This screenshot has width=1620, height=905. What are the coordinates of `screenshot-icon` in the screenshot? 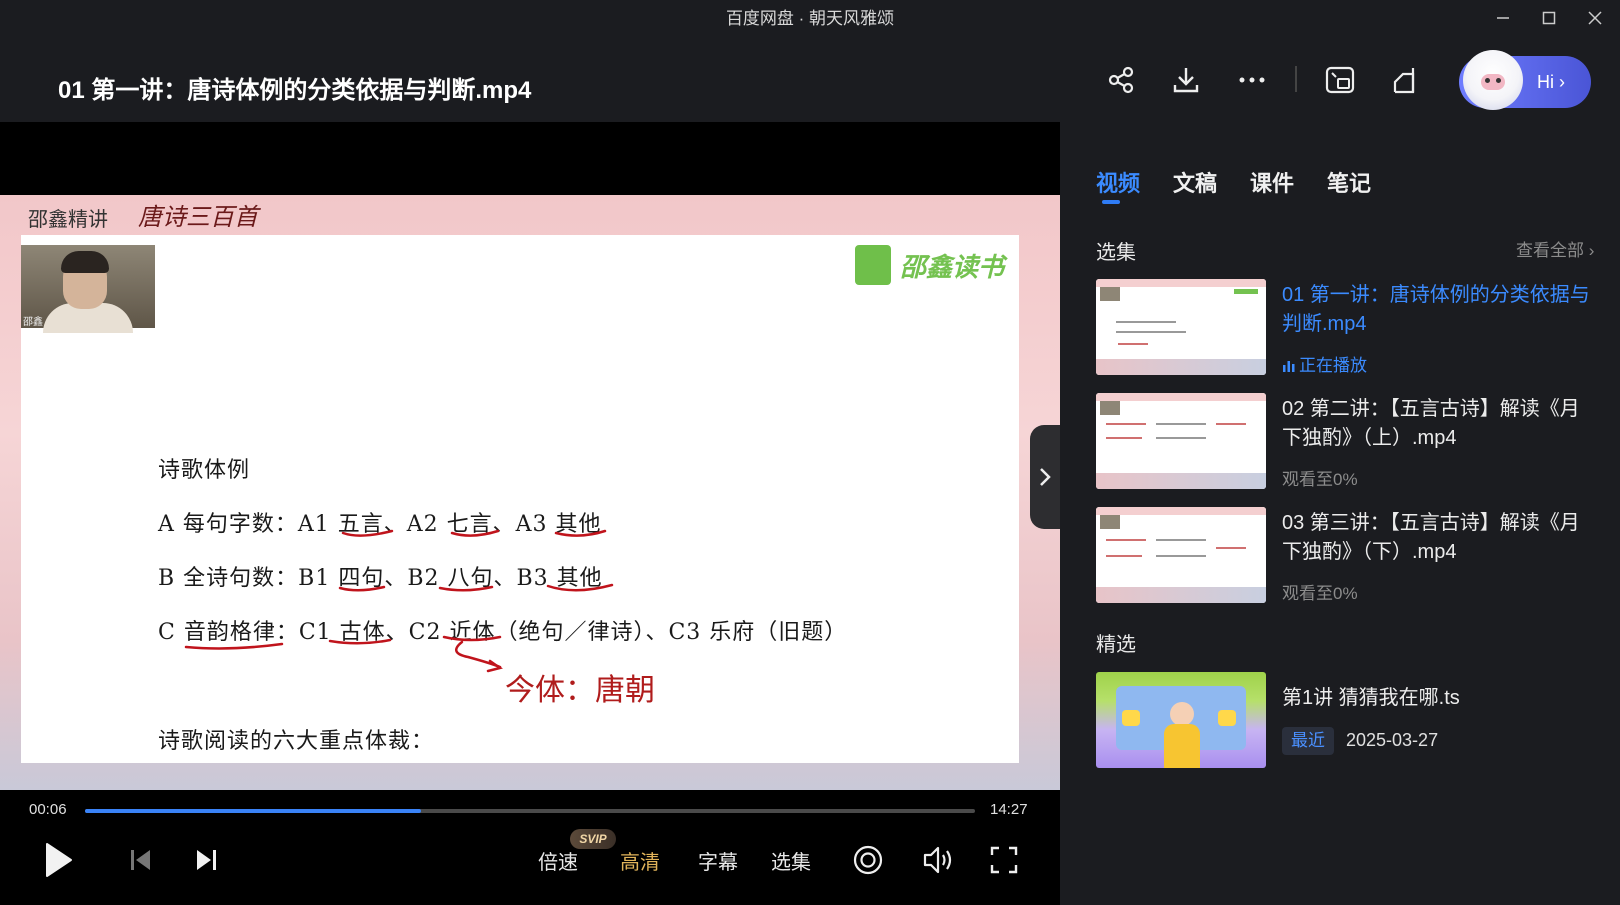 It's located at (868, 860).